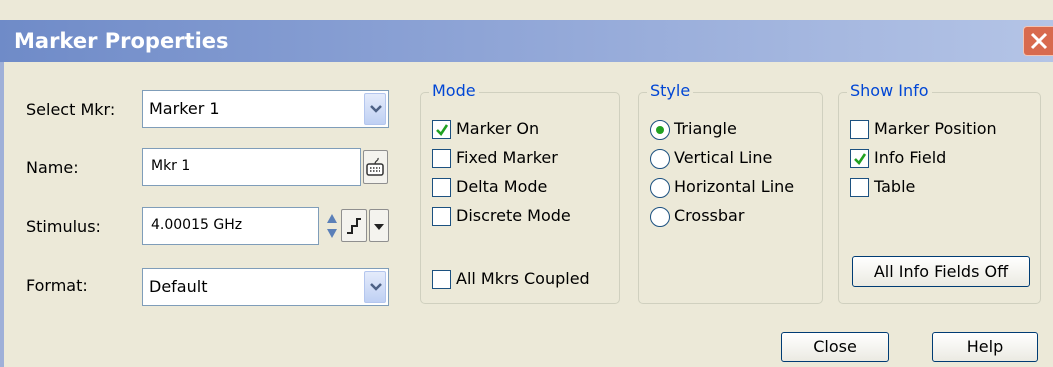 The width and height of the screenshot is (1053, 367). What do you see at coordinates (910, 157) in the screenshot?
I see `info-field-label: Info Field` at bounding box center [910, 157].